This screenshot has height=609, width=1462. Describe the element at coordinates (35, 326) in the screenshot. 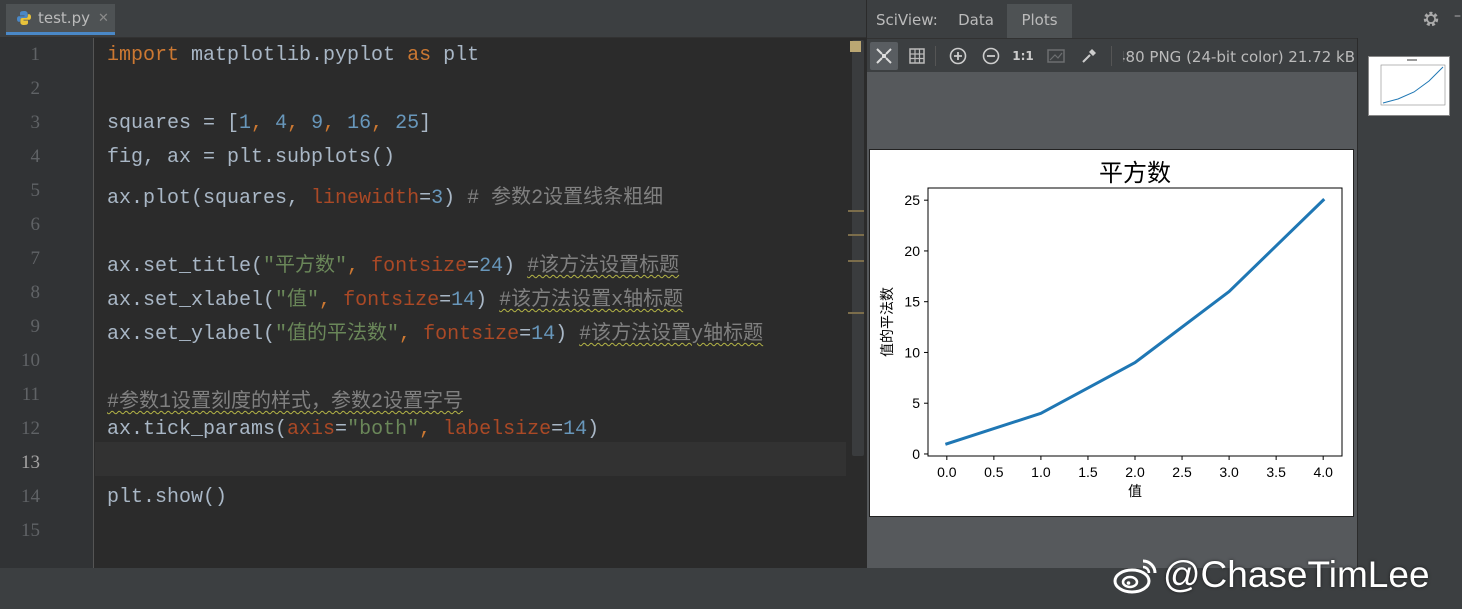

I see `line-number: 9` at that location.